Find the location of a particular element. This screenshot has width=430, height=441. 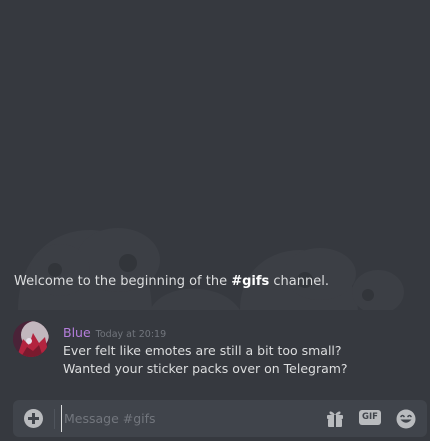

gif-button: GIF is located at coordinates (371, 418).